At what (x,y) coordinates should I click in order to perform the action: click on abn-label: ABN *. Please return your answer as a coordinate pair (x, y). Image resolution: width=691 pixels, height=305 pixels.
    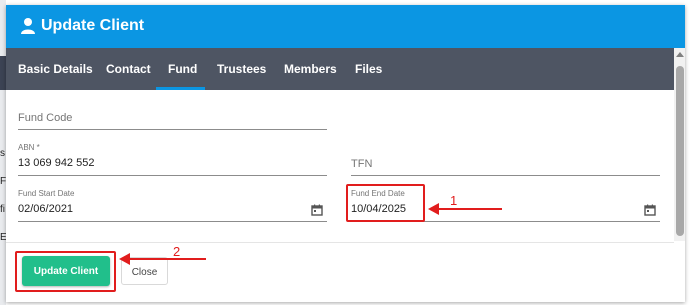
    Looking at the image, I should click on (29, 147).